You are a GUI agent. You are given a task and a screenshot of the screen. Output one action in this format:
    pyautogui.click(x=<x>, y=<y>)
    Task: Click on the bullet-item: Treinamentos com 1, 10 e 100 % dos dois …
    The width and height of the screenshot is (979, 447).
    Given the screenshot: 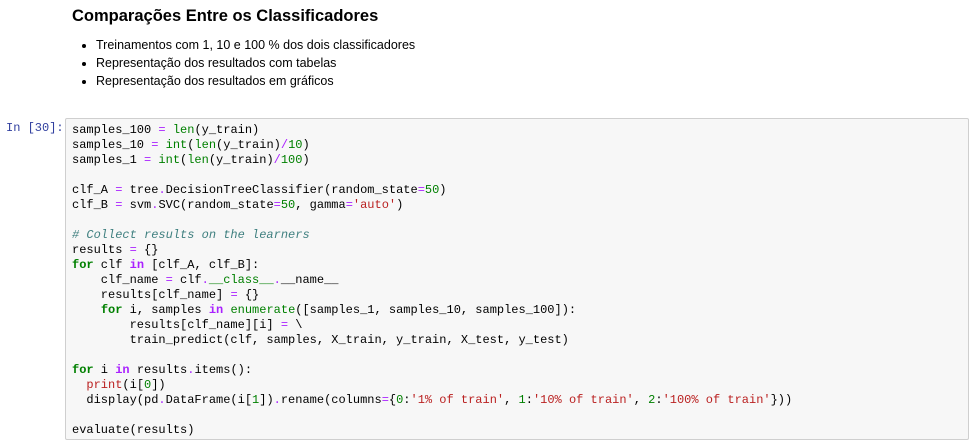 What is the action you would take?
    pyautogui.click(x=529, y=45)
    